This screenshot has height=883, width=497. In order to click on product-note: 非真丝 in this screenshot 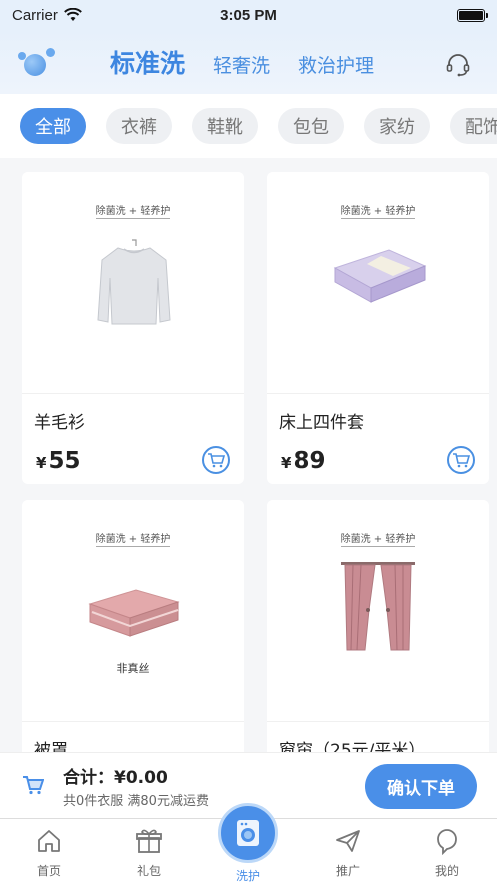, I will do `click(133, 668)`.